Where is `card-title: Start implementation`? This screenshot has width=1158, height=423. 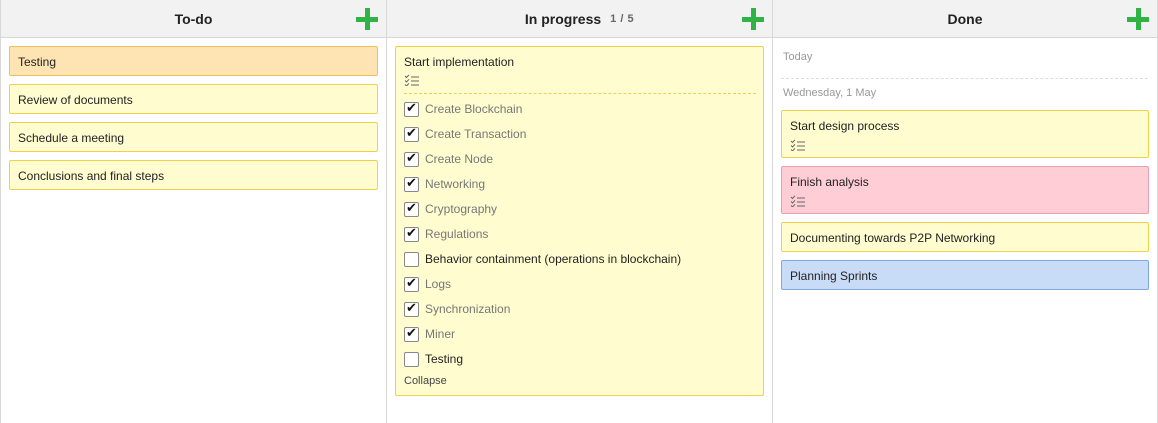 card-title: Start implementation is located at coordinates (459, 62).